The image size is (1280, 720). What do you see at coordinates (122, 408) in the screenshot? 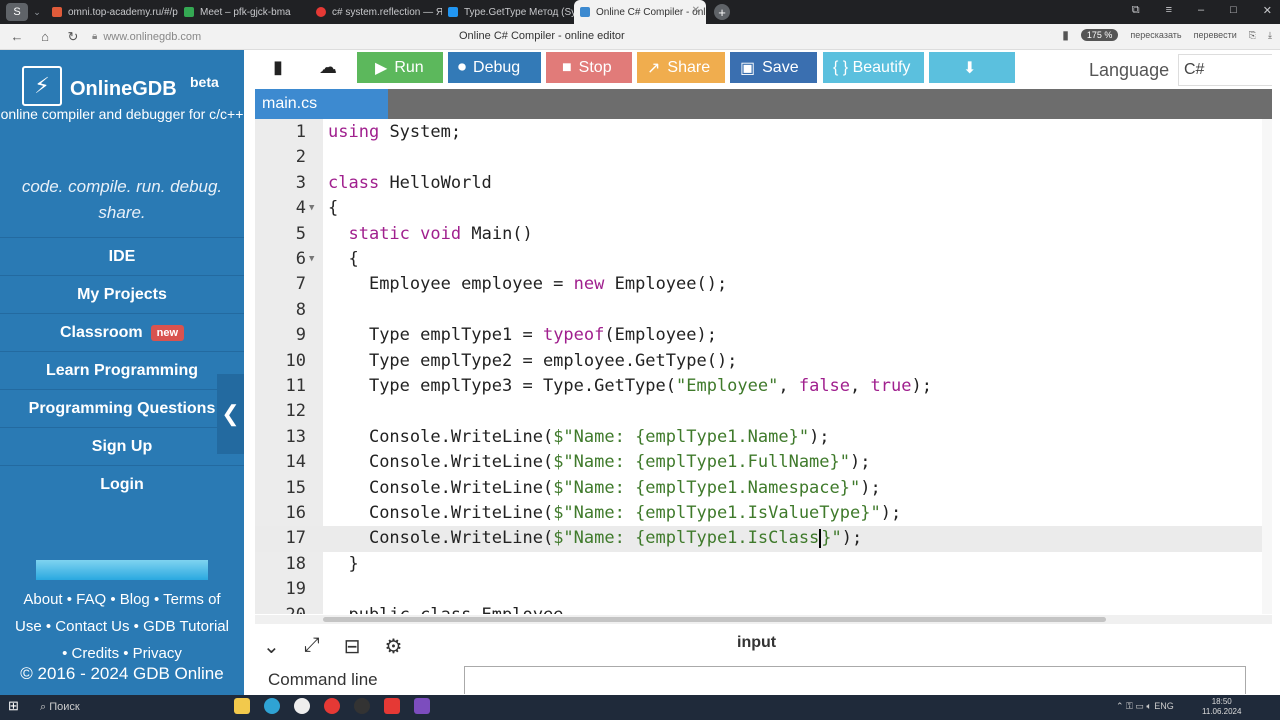
I see `sidebar-item-programming-questions: Programming Questions` at bounding box center [122, 408].